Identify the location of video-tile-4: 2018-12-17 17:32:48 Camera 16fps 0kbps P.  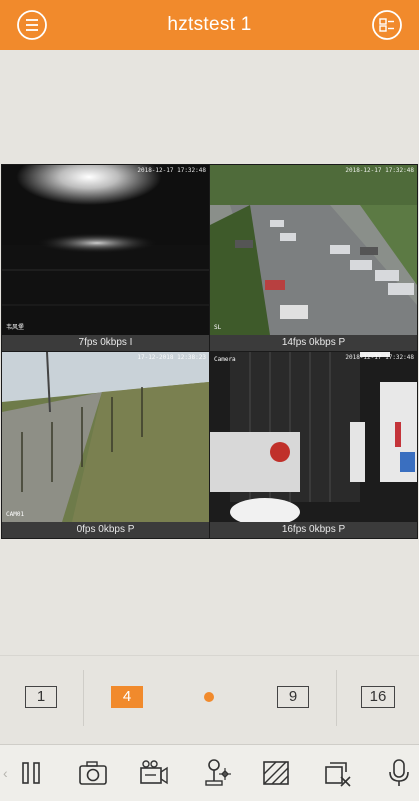
(313, 445).